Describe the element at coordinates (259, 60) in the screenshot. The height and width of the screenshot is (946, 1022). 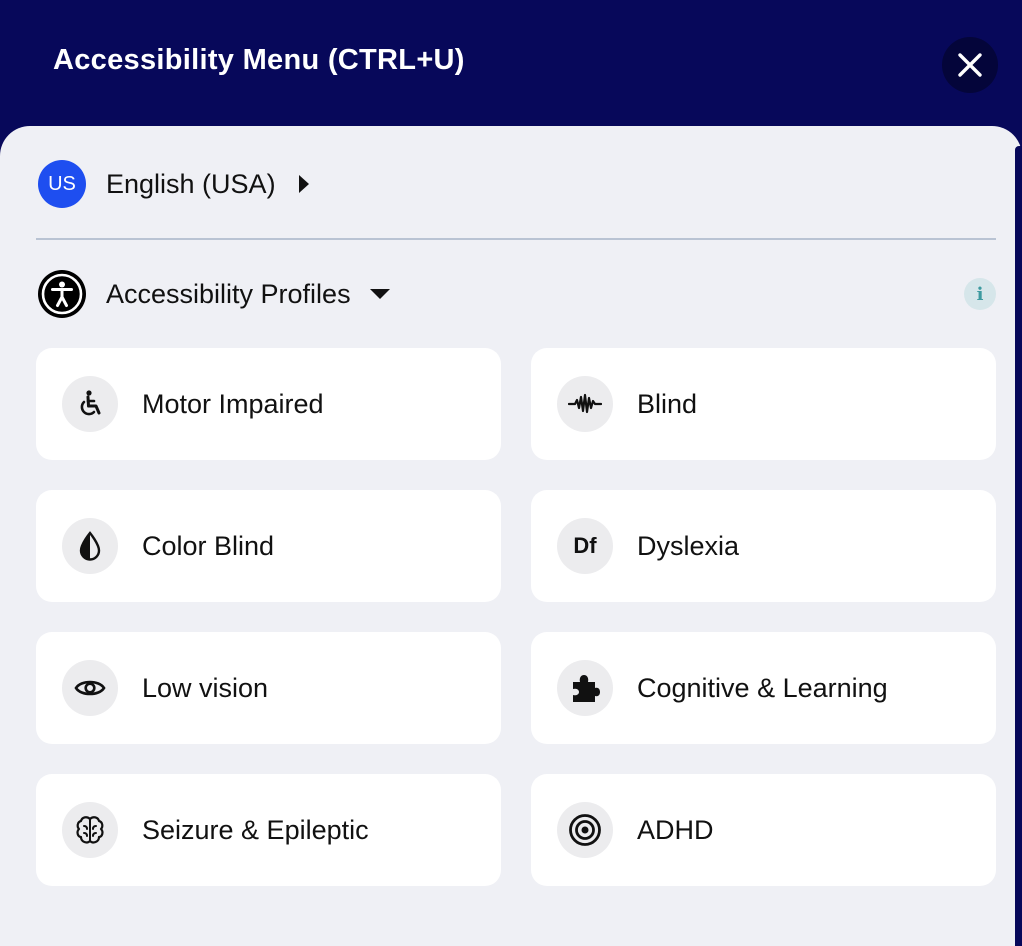
I see `menu-title: Accessibility Menu (CTRL+U)` at that location.